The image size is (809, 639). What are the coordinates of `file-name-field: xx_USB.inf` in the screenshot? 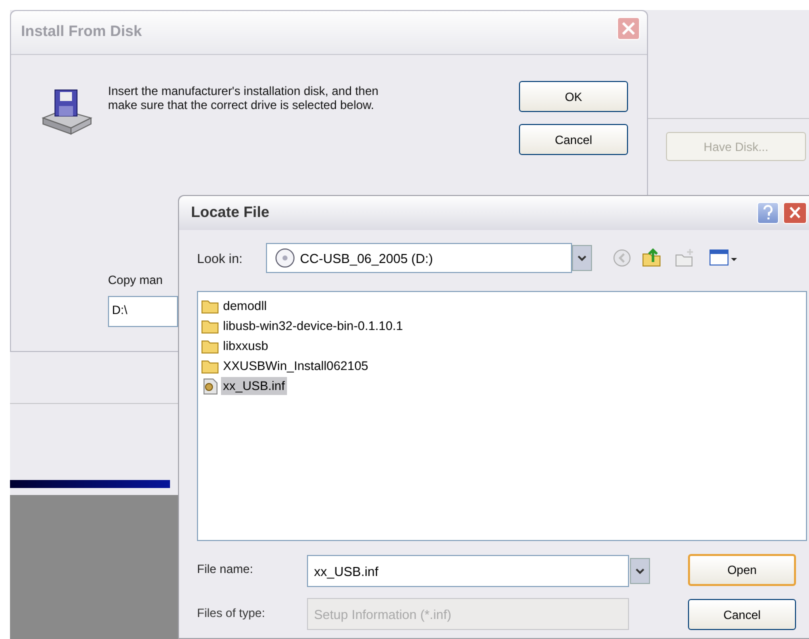 It's located at (468, 571).